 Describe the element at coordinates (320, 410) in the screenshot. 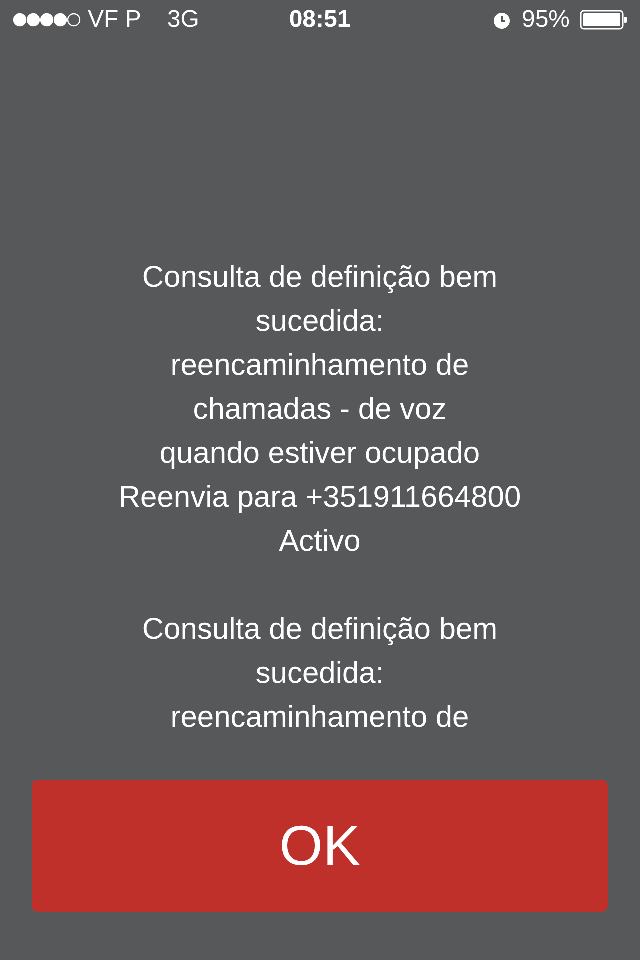

I see `message-text: chamadas - de voz` at that location.